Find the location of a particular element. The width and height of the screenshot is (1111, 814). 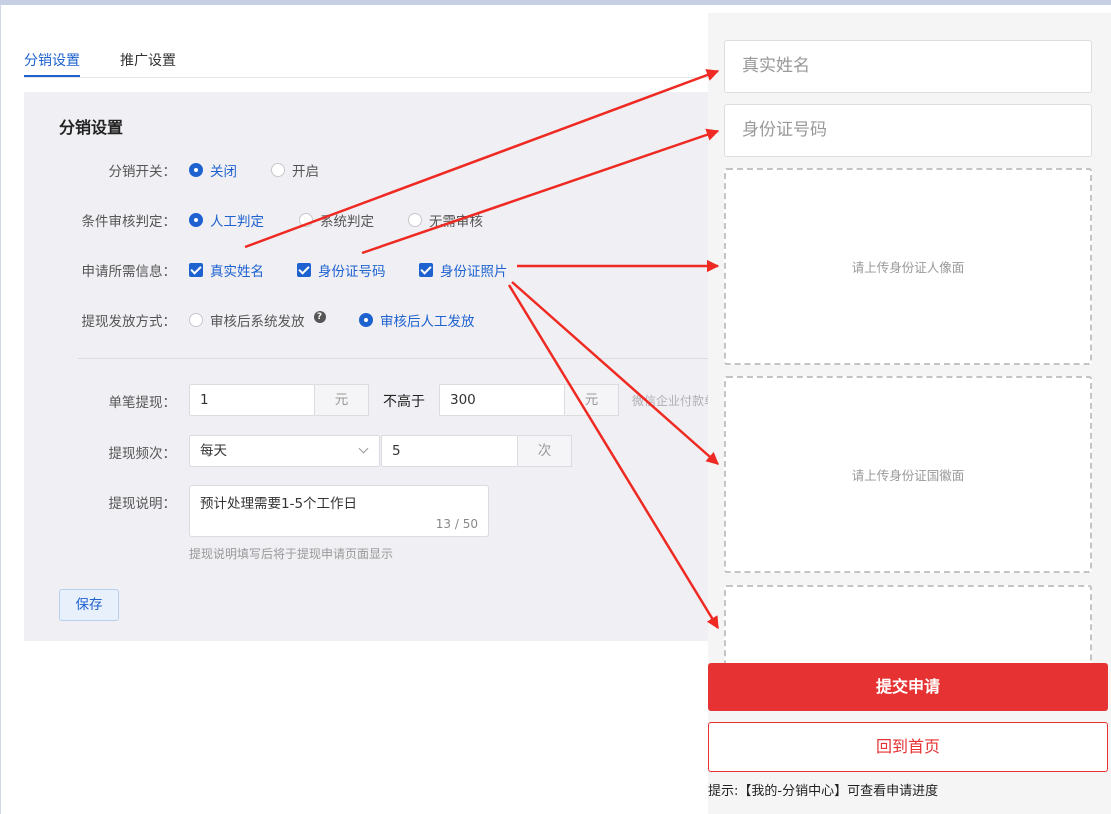

audit-system-label: 系统判定 is located at coordinates (347, 222).